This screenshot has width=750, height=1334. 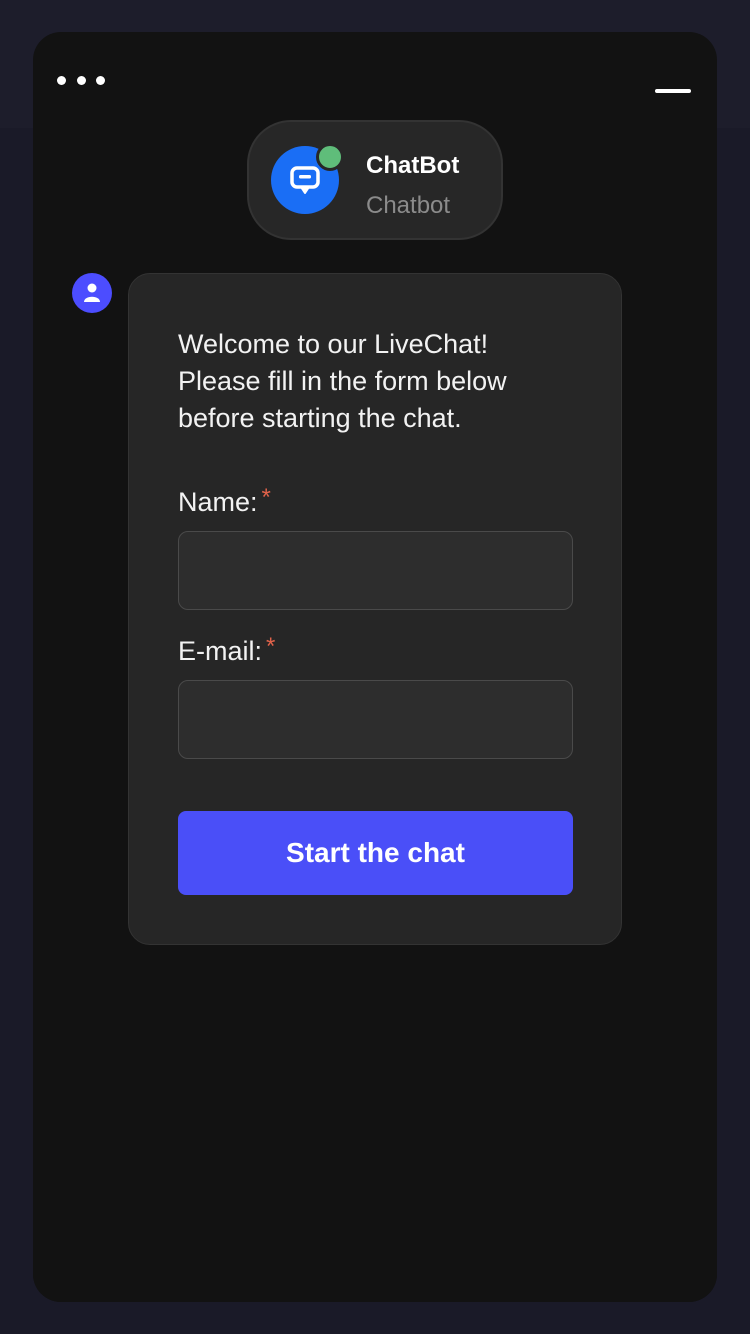 I want to click on minimize-icon, so click(x=673, y=91).